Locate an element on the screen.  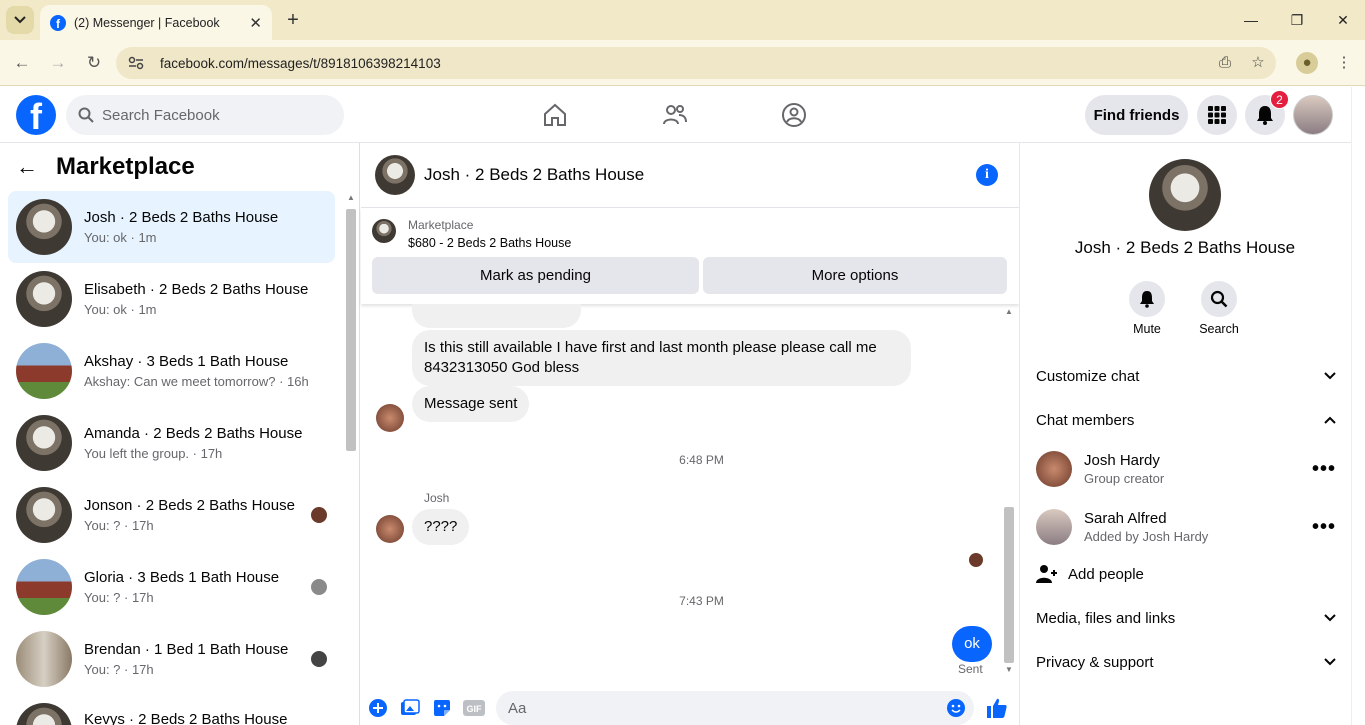
page-title: Marketplace is located at coordinates (125, 166).